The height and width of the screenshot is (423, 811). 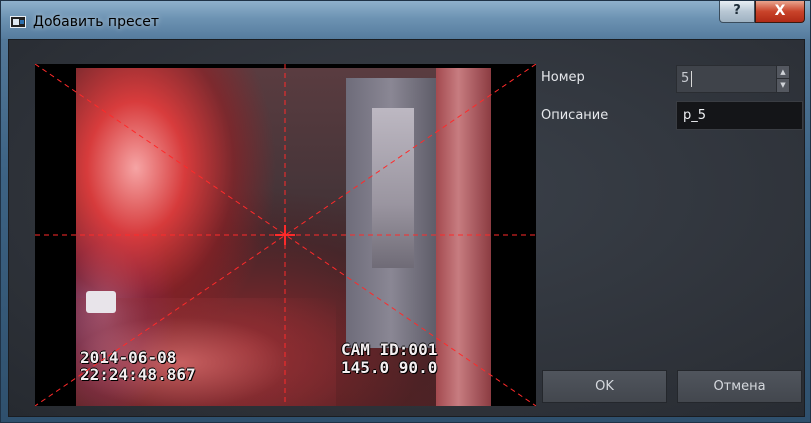 What do you see at coordinates (604, 386) in the screenshot?
I see `ok-button: OK` at bounding box center [604, 386].